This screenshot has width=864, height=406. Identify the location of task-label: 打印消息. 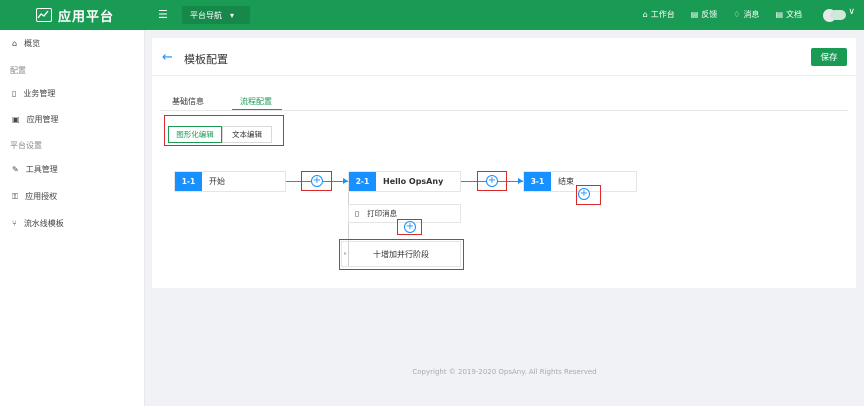
(382, 213).